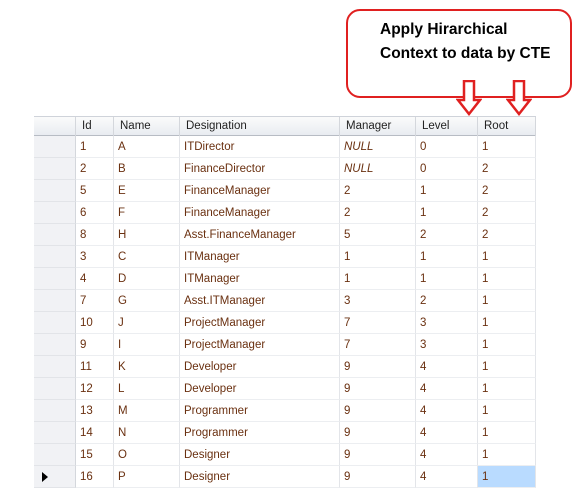 The height and width of the screenshot is (493, 581). Describe the element at coordinates (260, 169) in the screenshot. I see `cell-designation: FinanceDirector` at that location.